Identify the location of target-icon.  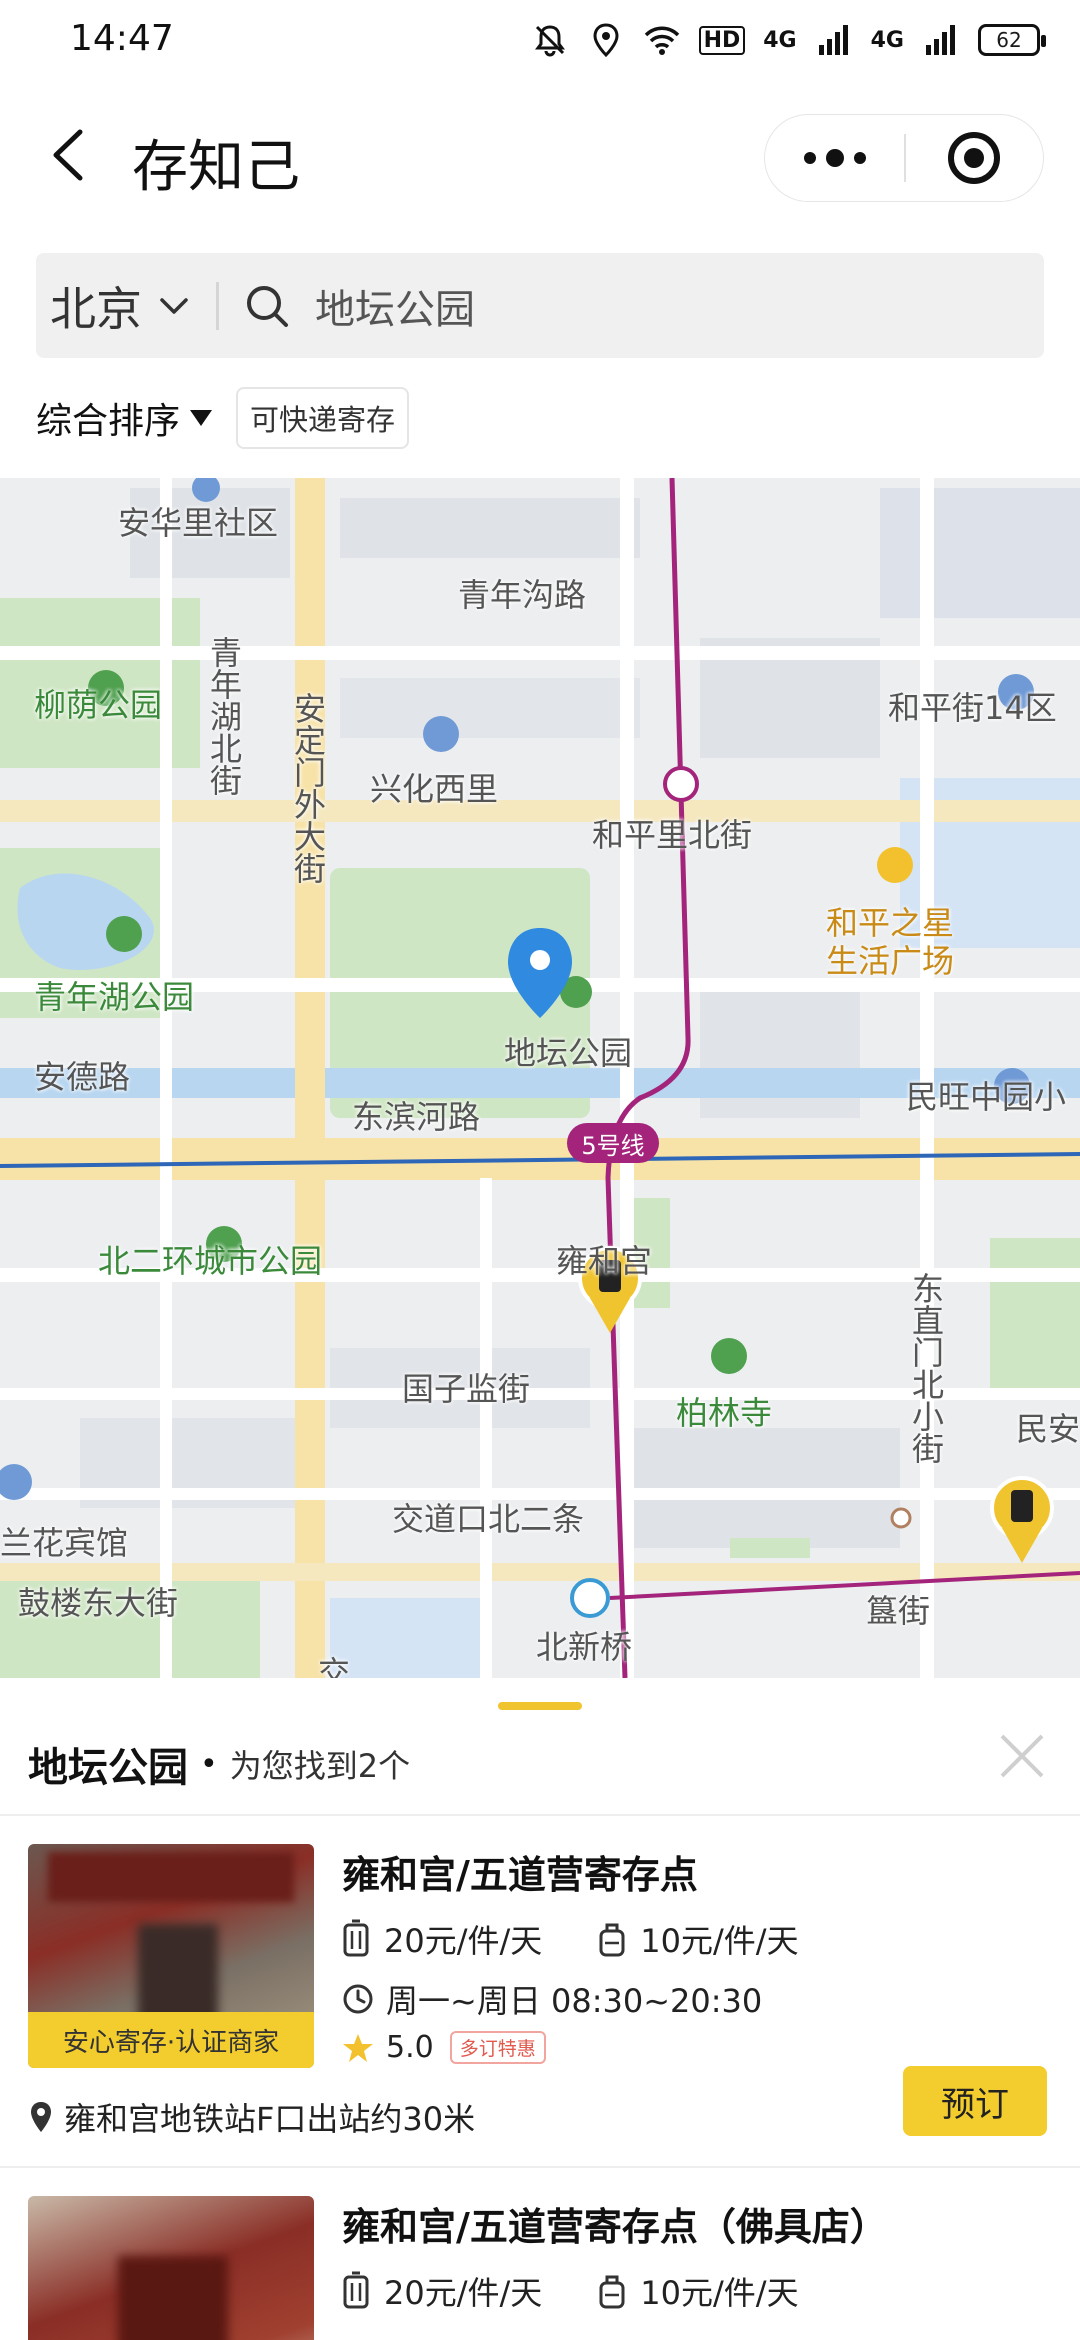
(974, 158).